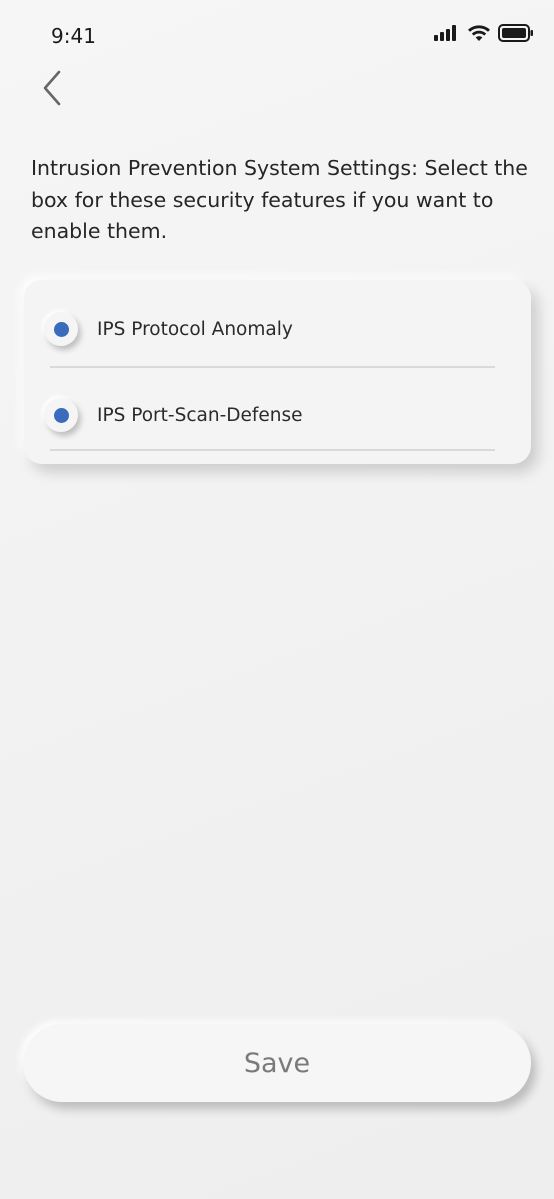 The width and height of the screenshot is (554, 1199). Describe the element at coordinates (447, 35) in the screenshot. I see `signal-icon` at that location.